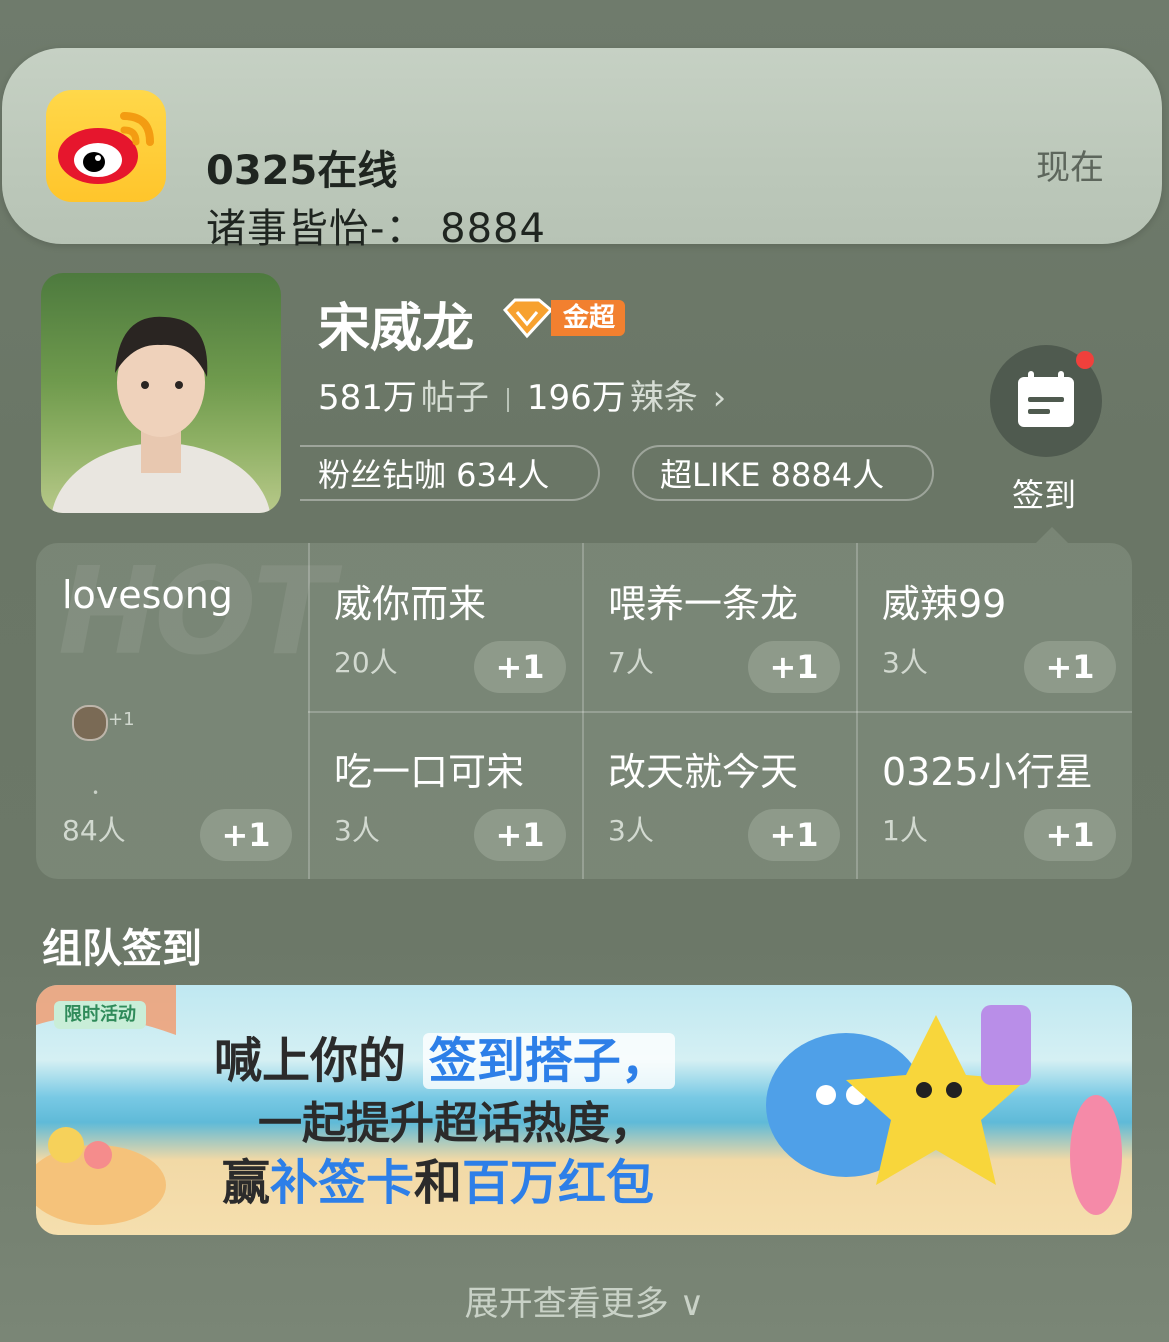 This screenshot has height=1342, width=1169. I want to click on banner-highlight: 补签卡, so click(342, 1183).